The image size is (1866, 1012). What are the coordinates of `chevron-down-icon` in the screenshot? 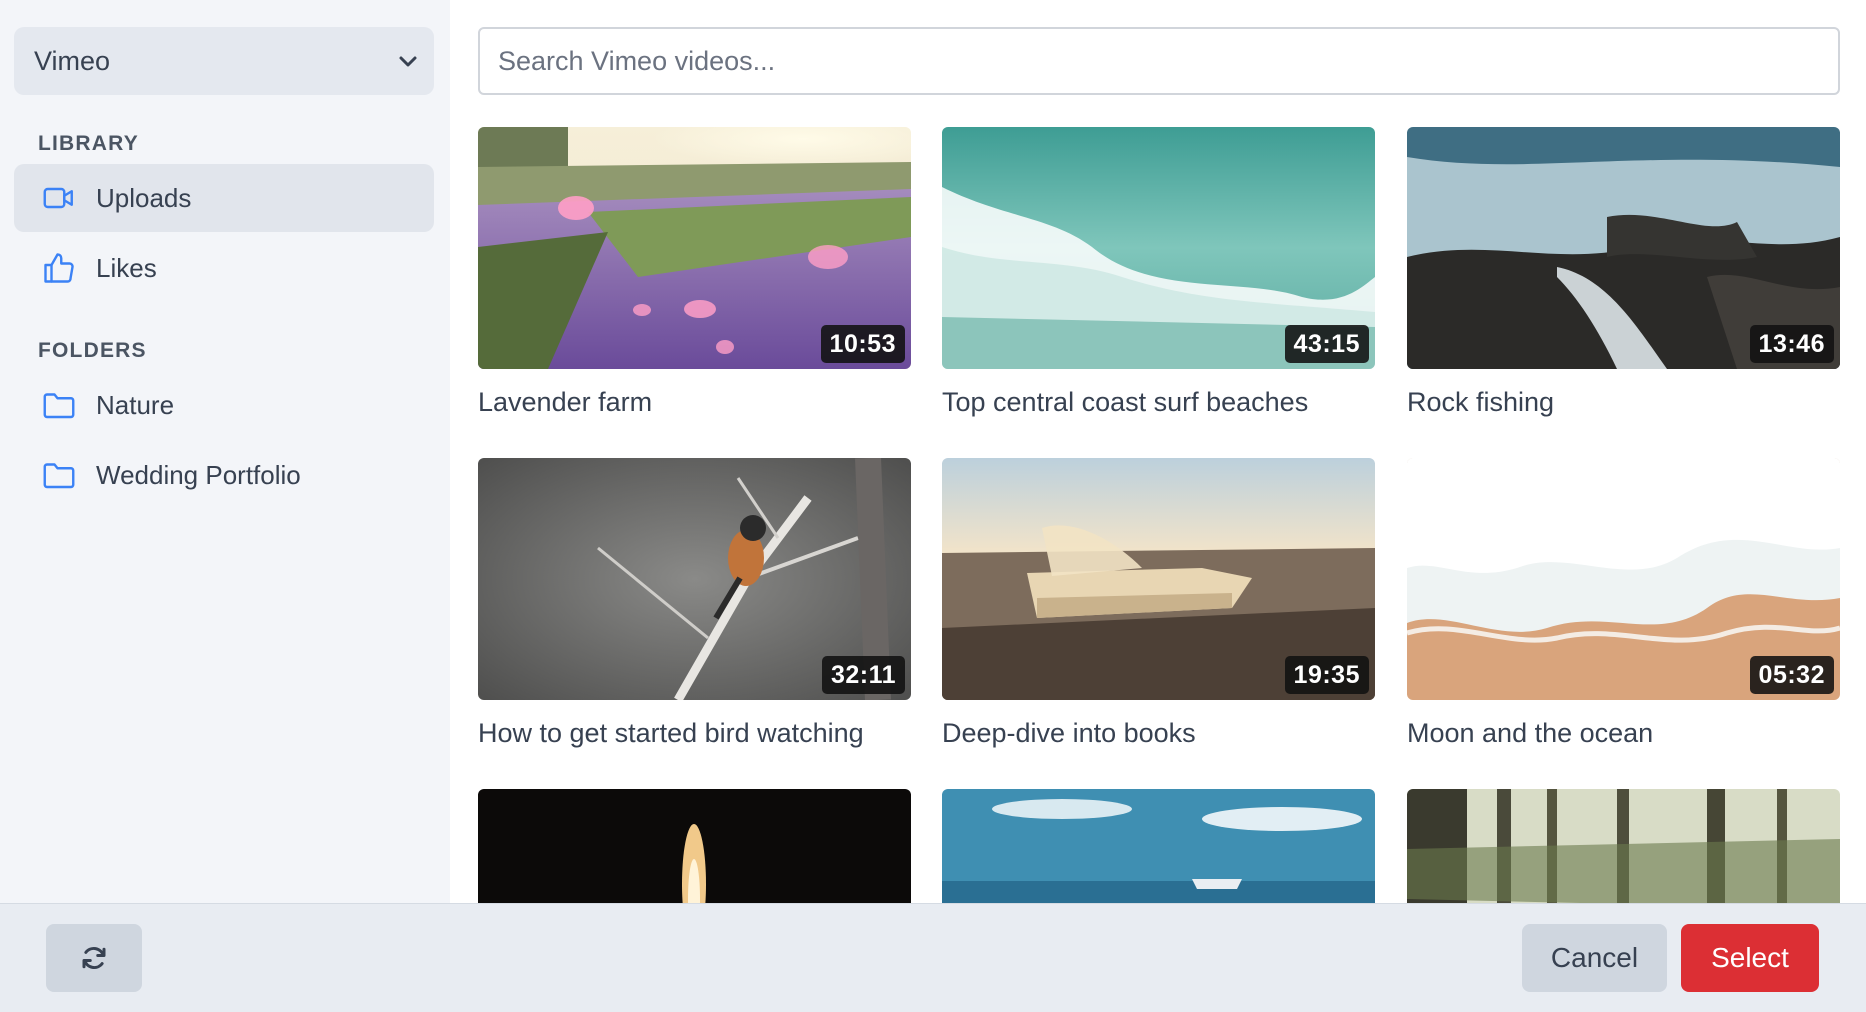 It's located at (408, 61).